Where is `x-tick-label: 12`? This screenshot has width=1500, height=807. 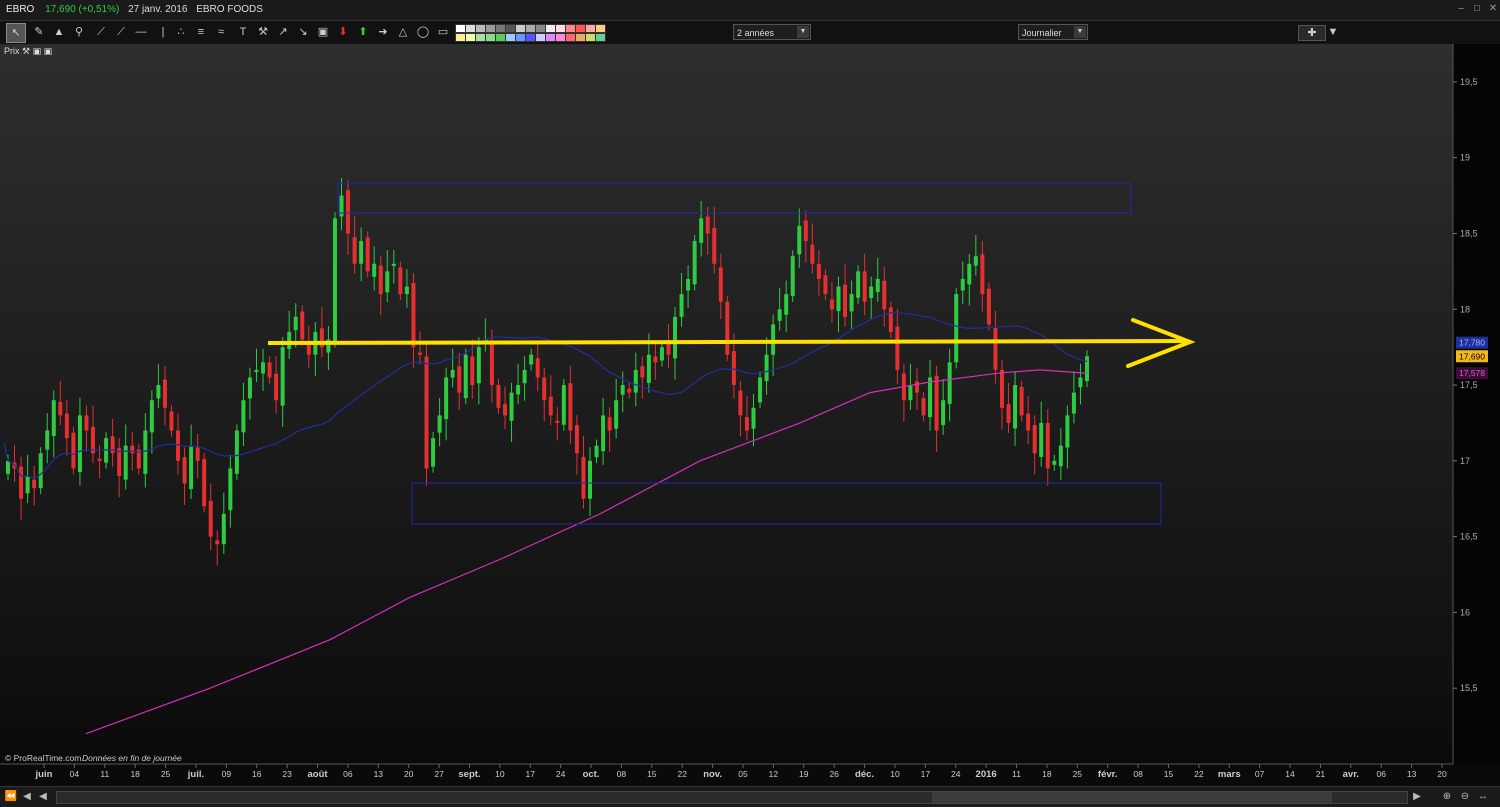
x-tick-label: 12 is located at coordinates (774, 774).